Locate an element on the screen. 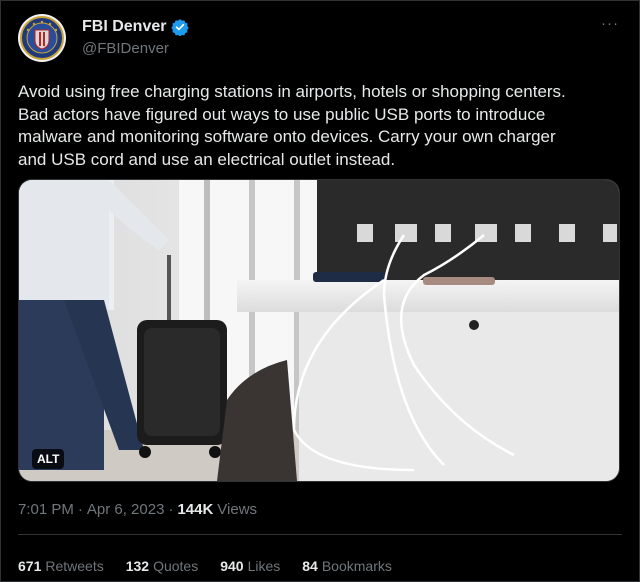 This screenshot has width=640, height=582. alt-text-button: ALT is located at coordinates (48, 459).